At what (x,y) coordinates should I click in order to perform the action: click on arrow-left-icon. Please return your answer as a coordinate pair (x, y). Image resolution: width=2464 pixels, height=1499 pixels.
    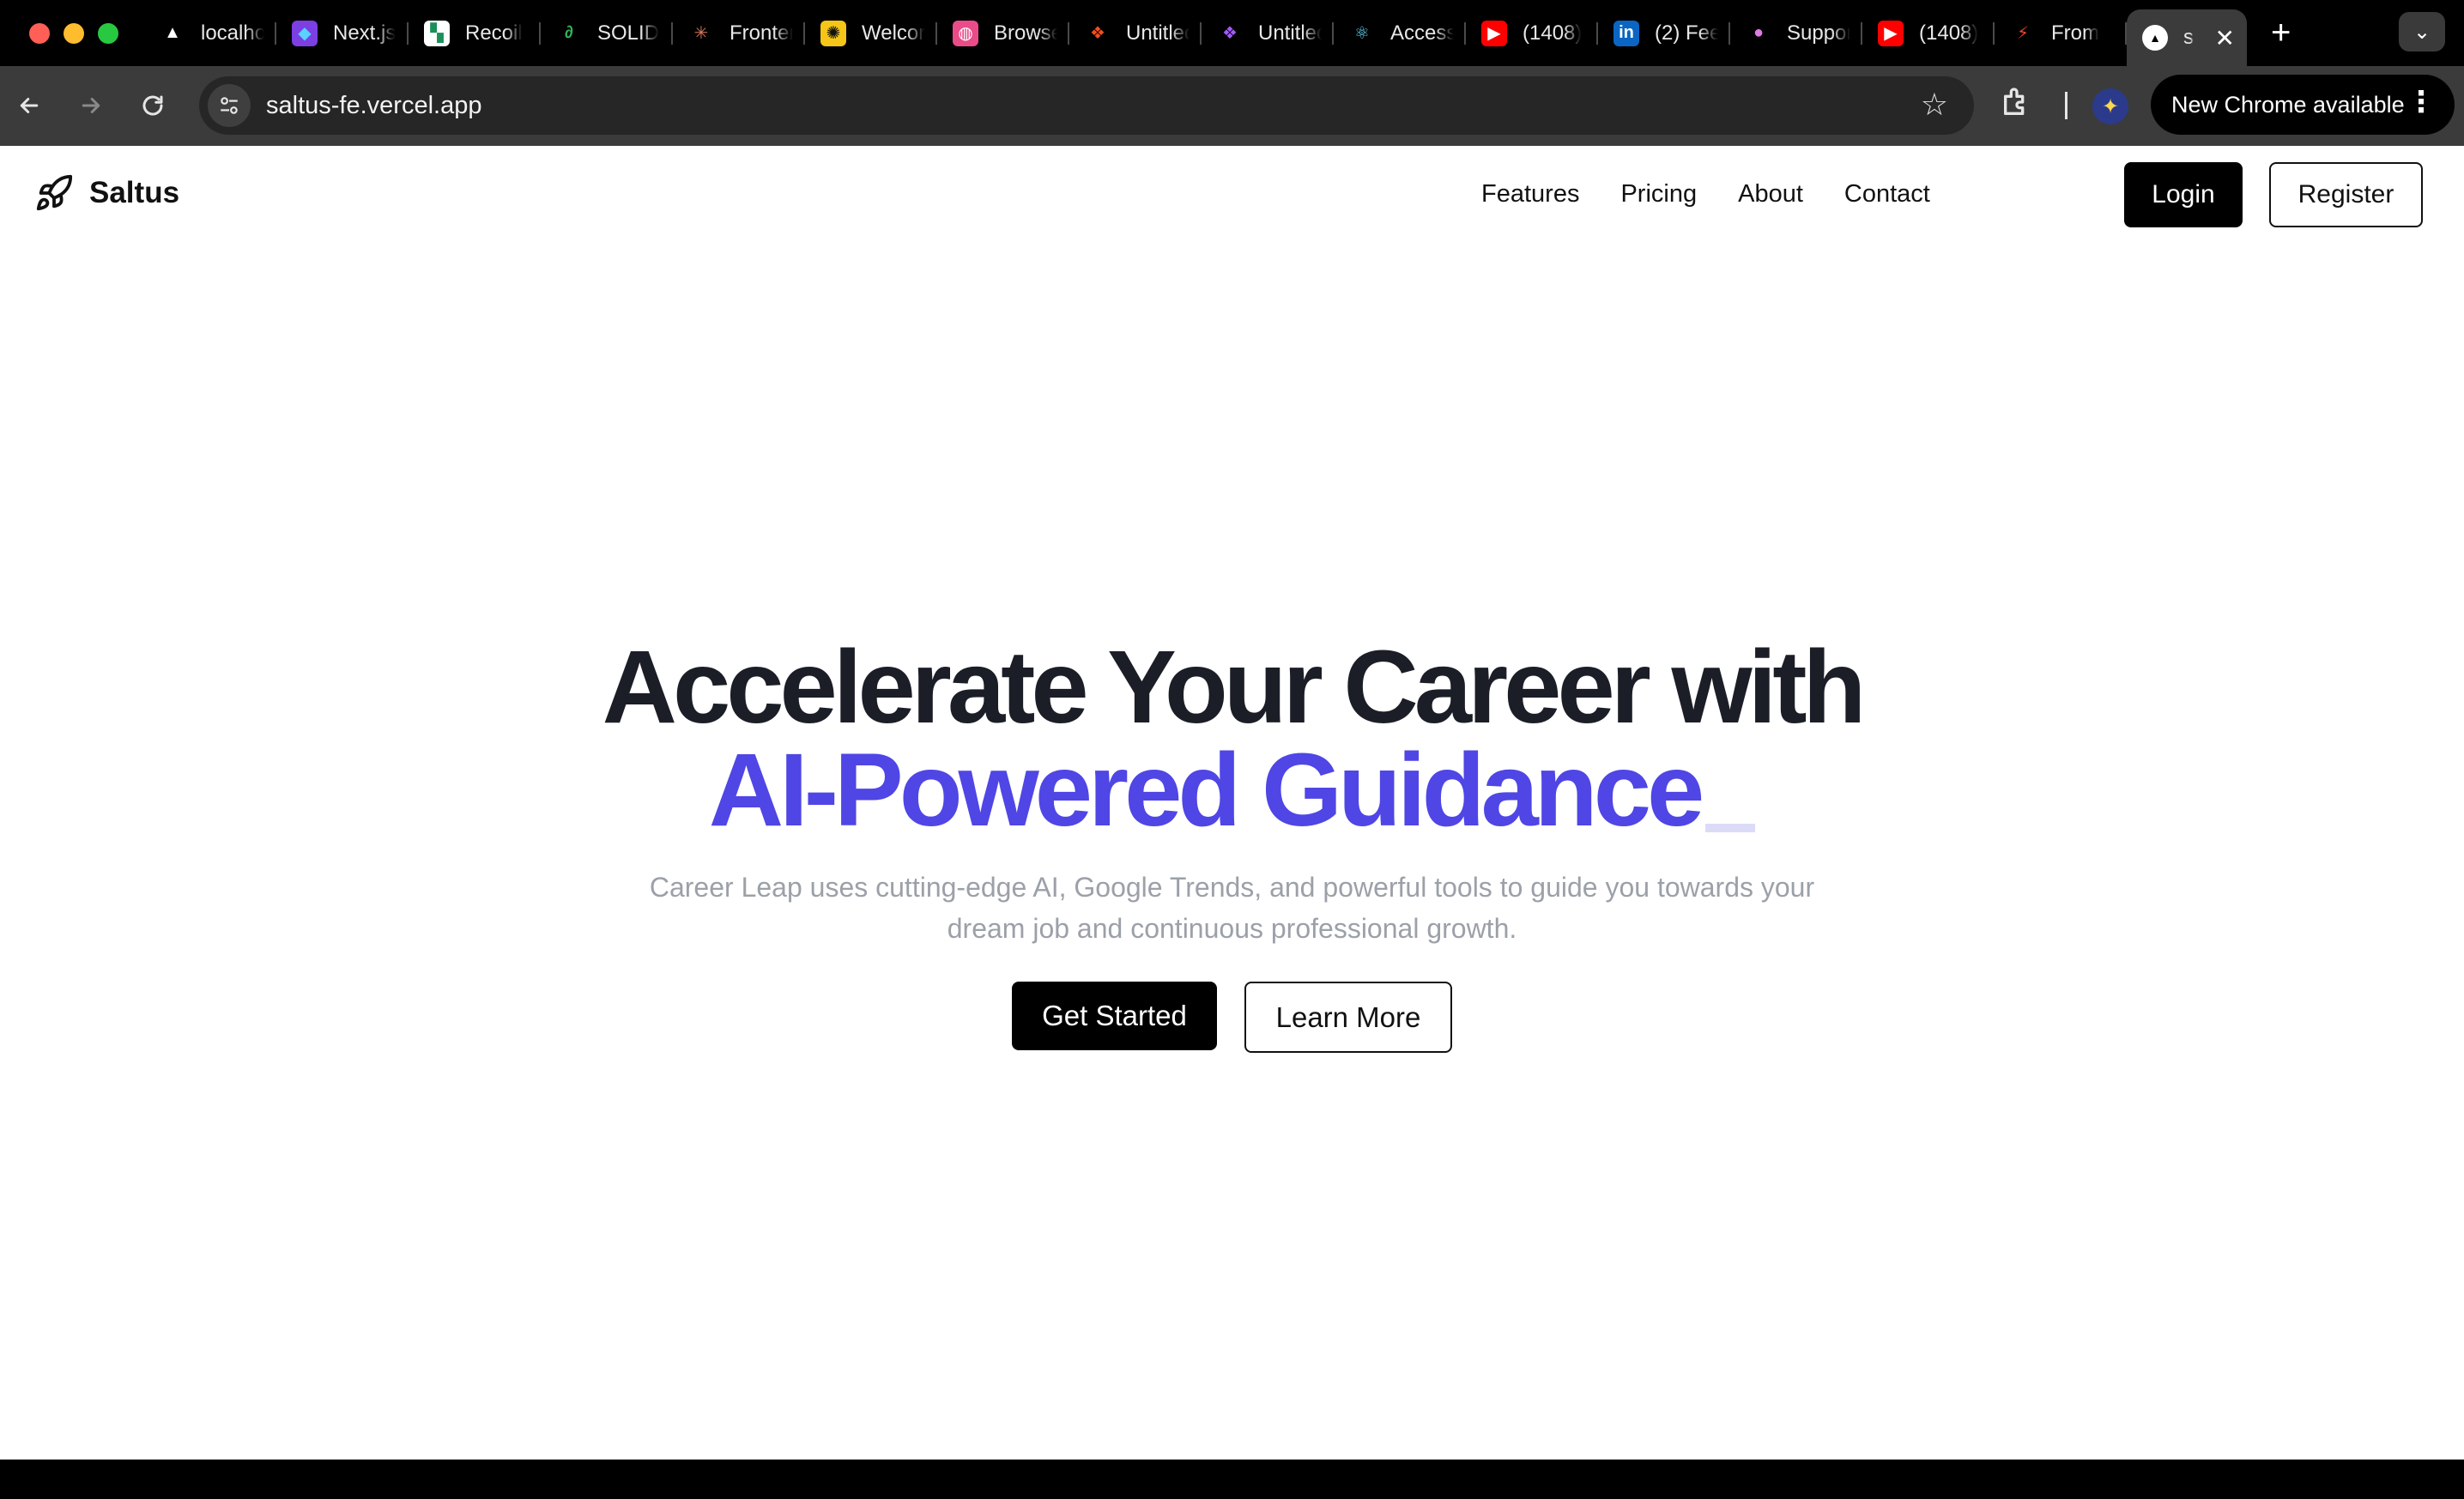
    Looking at the image, I should click on (29, 106).